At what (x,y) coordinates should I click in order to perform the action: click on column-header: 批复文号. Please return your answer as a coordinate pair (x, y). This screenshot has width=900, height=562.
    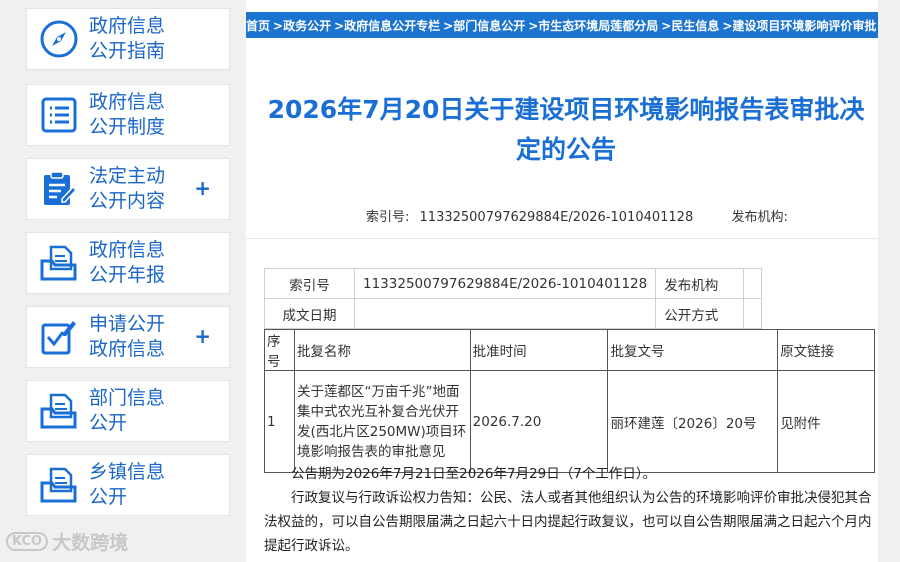
    Looking at the image, I should click on (693, 350).